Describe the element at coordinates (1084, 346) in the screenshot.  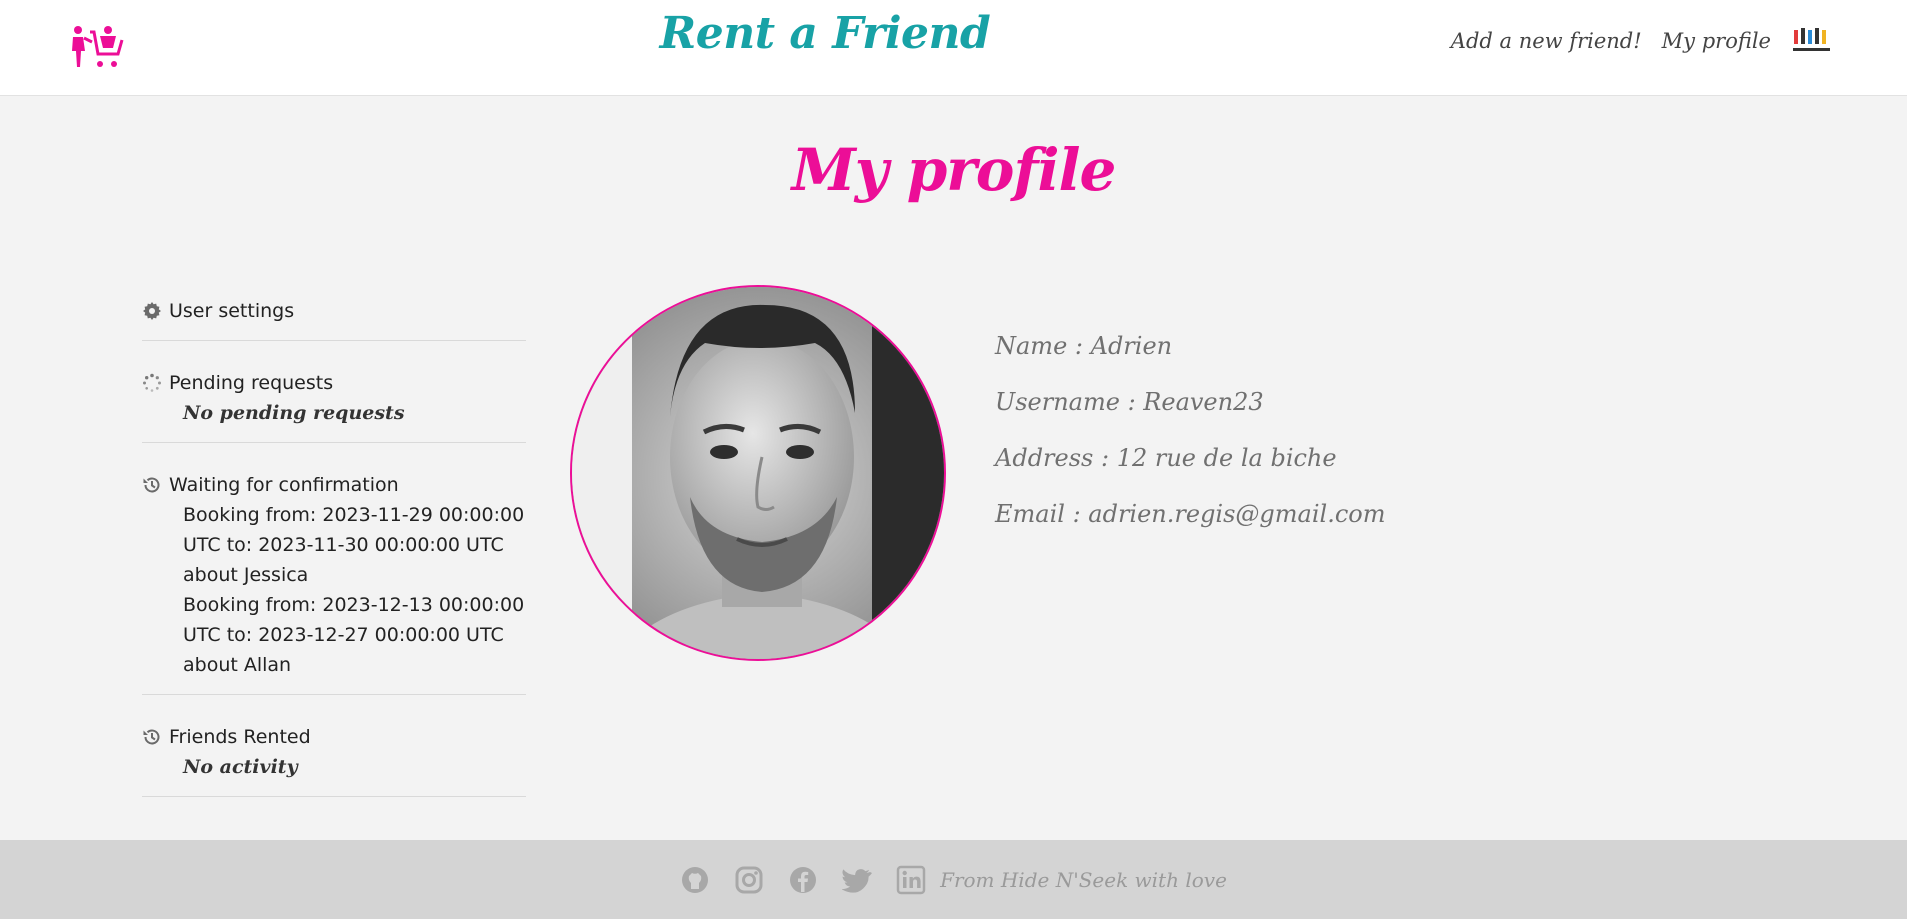
I see `profile-name: Name : Adrien` at that location.